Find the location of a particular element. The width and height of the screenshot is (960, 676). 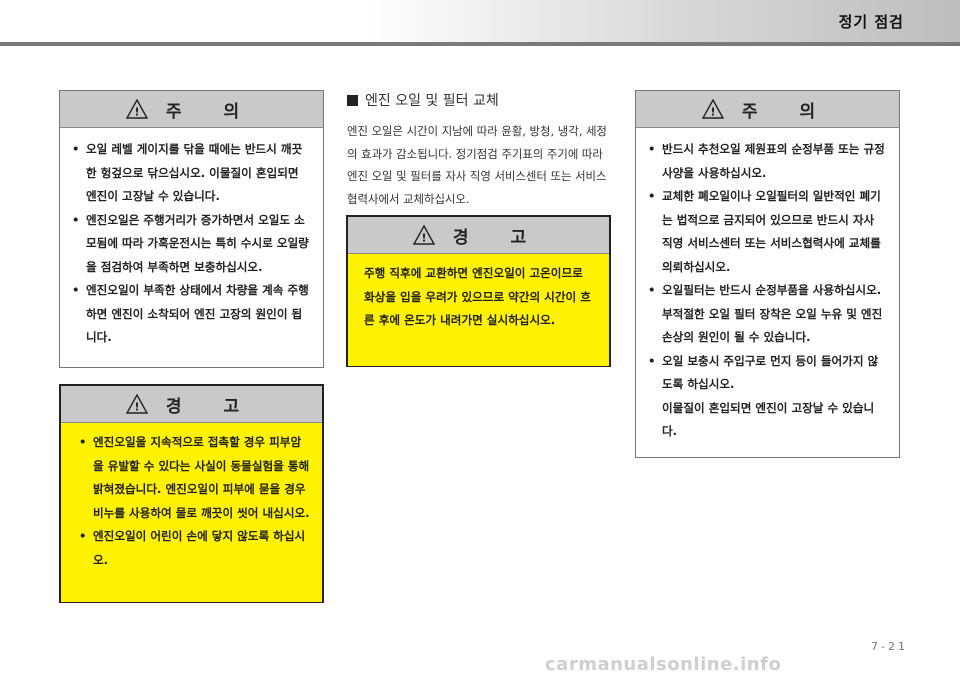

section-title: 엔진 오일 및 필터 교체 is located at coordinates (423, 100).